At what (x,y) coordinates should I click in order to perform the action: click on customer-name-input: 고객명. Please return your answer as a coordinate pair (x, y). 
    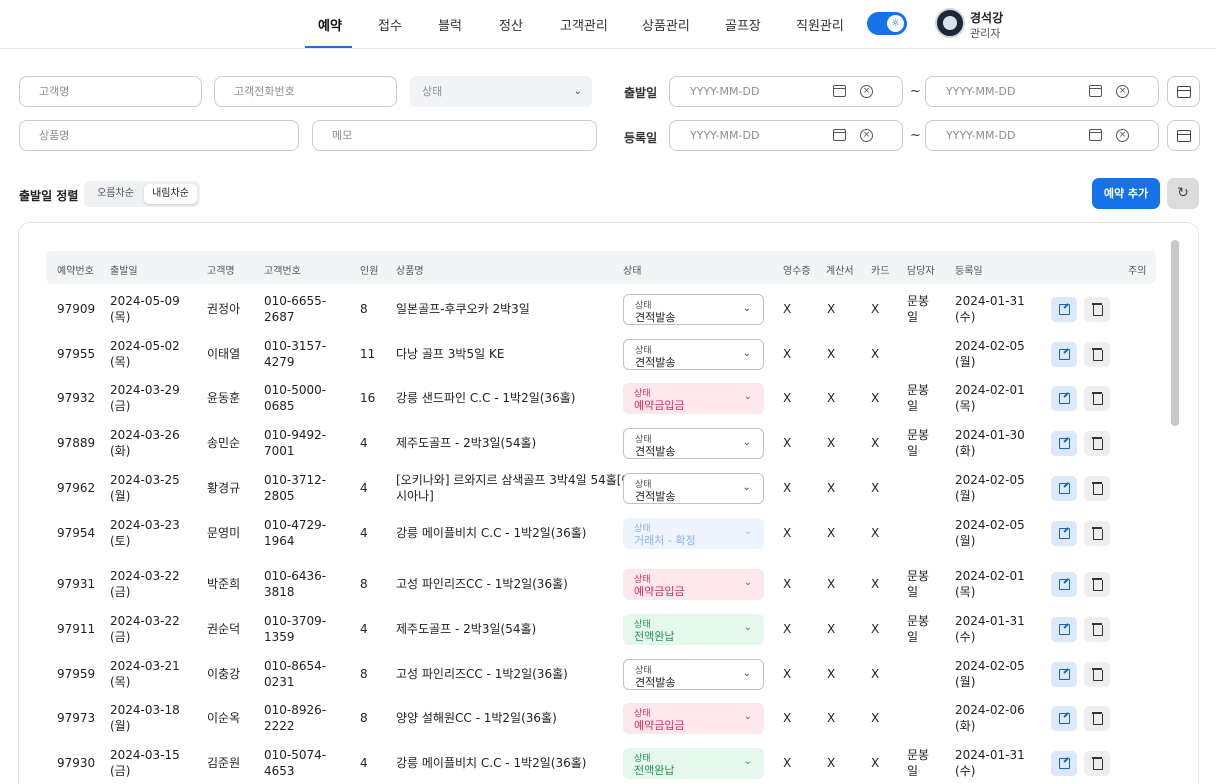
    Looking at the image, I should click on (110, 91).